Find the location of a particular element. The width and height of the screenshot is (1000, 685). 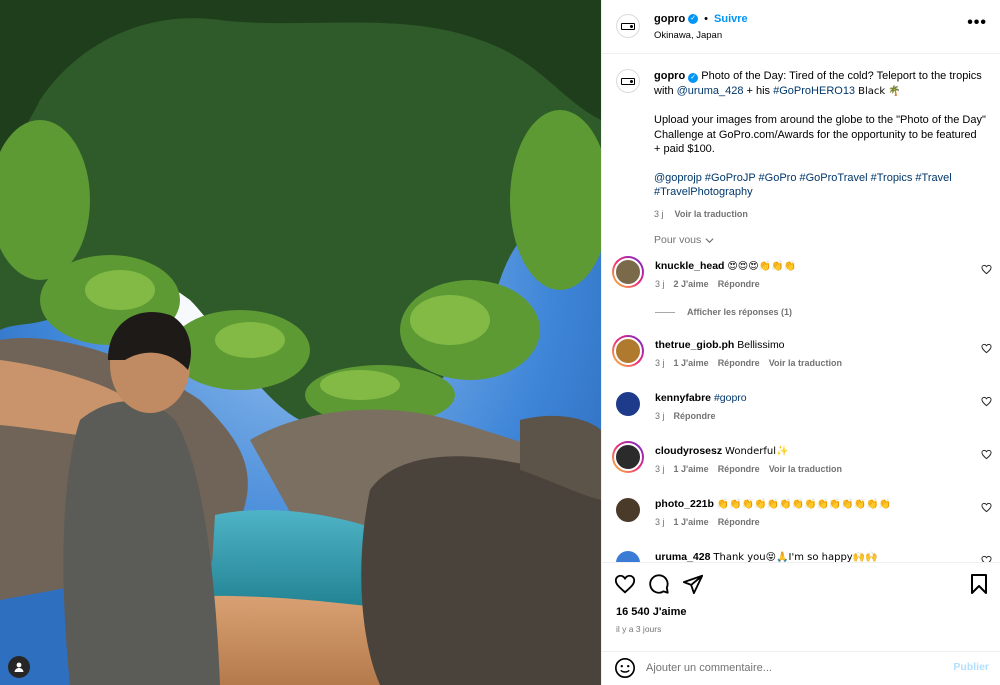

comment-text: 👏👏👏👏👏👏👏👏👏👏👏👏👏👏 is located at coordinates (804, 504).